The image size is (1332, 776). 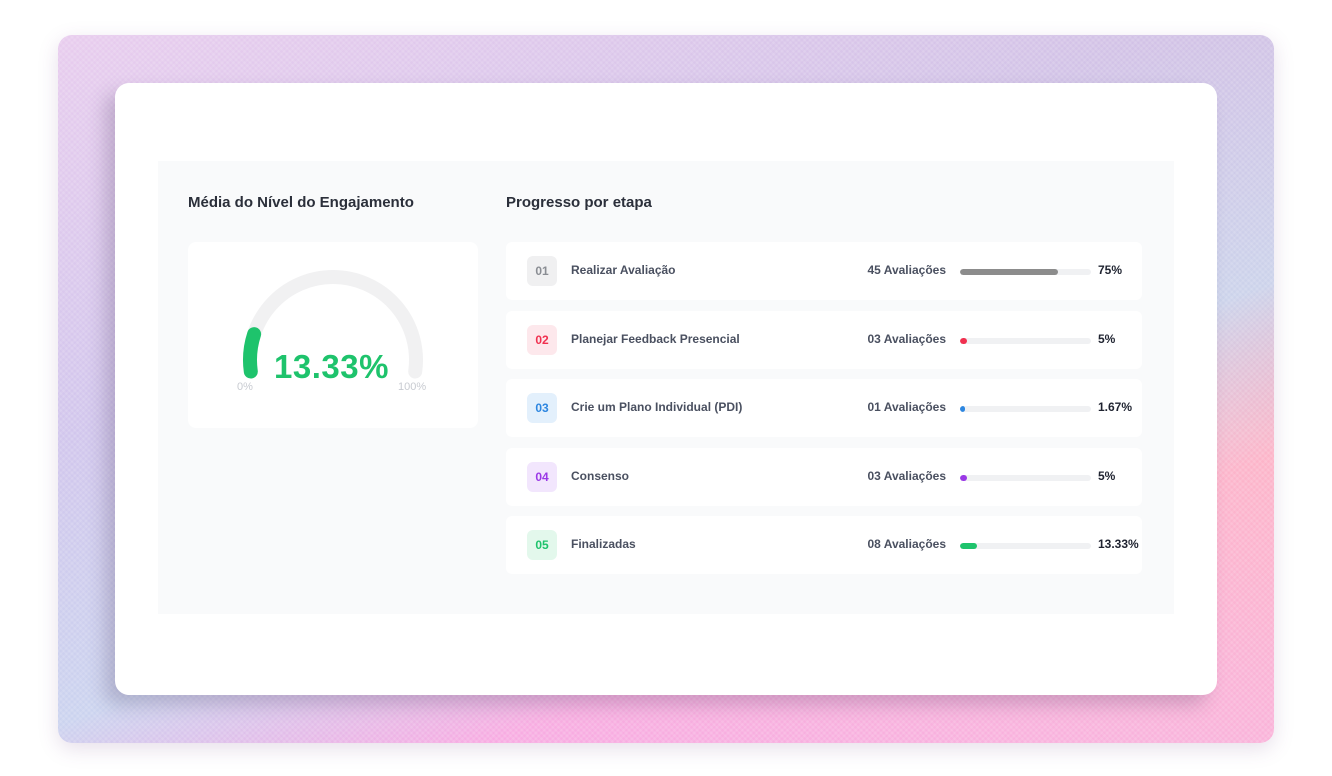 I want to click on step-row-1: 01 Realizar Avaliação 45 Avaliações 75%, so click(x=824, y=271).